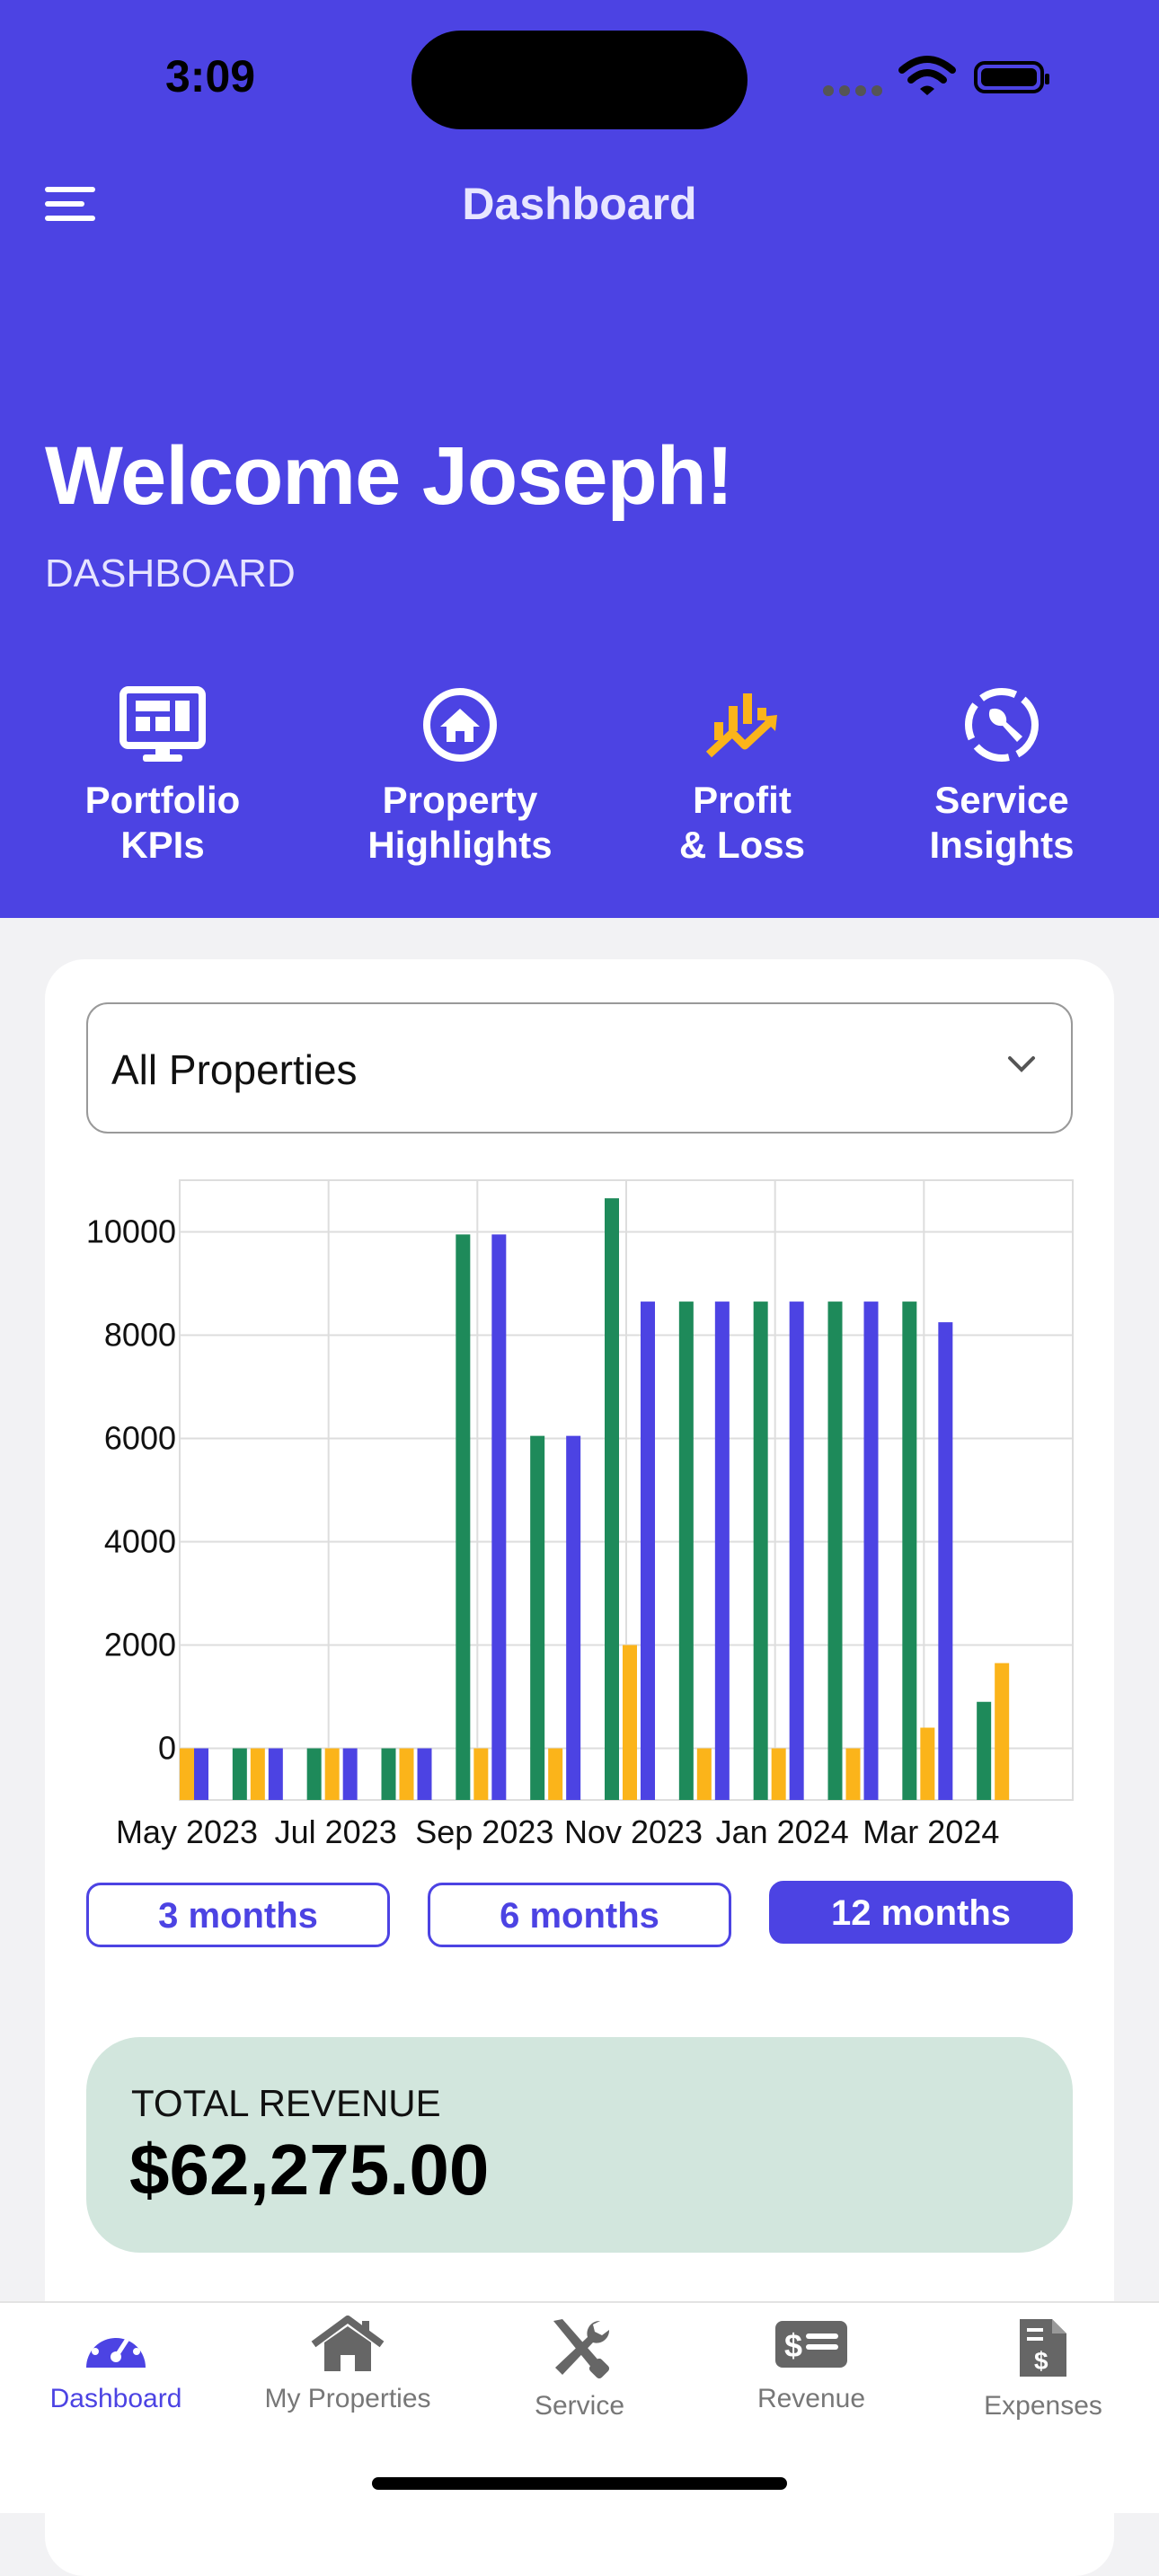  Describe the element at coordinates (286, 2103) in the screenshot. I see `total-revenue-label: TOTAL REVENUE` at that location.